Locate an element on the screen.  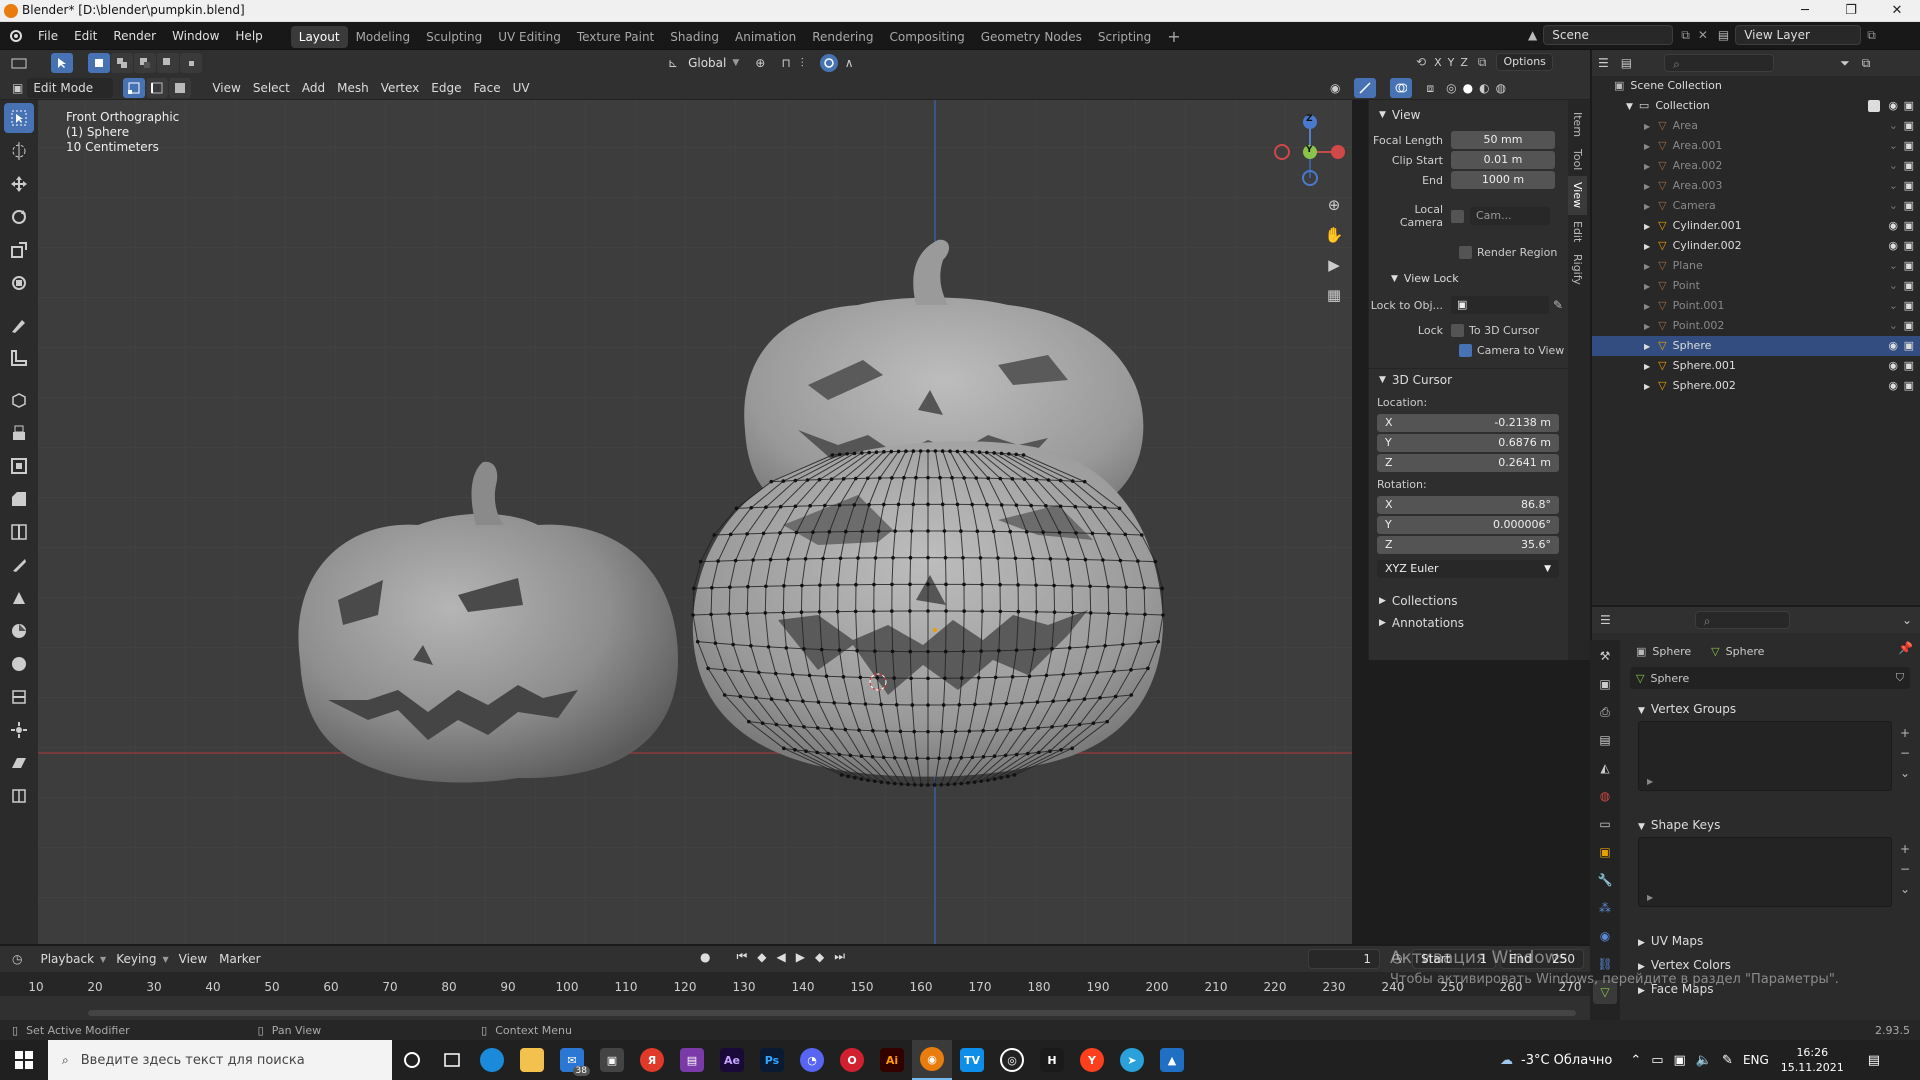
outliner-search-input: ⌕ is located at coordinates (1719, 63).